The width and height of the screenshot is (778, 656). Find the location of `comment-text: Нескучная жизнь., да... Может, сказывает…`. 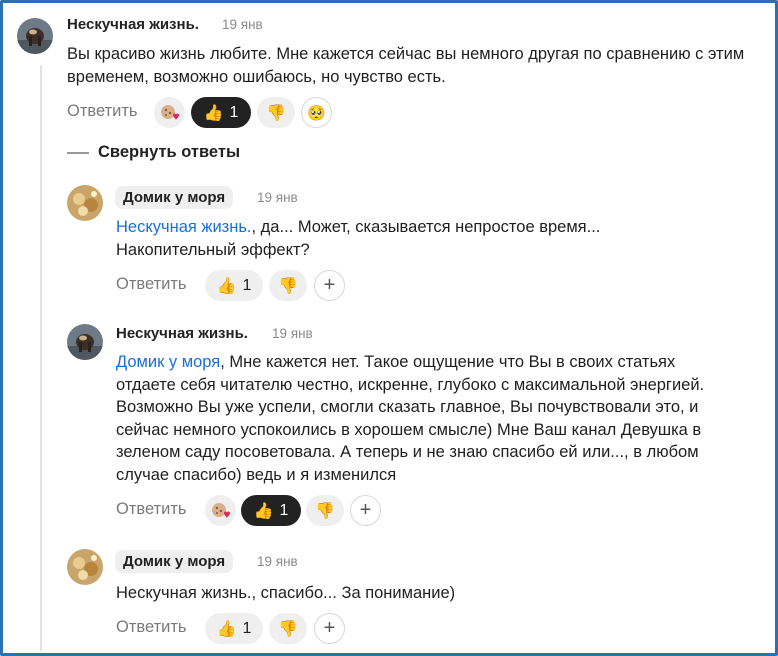

comment-text: Нескучная жизнь., да... Может, сказывает… is located at coordinates (358, 238).